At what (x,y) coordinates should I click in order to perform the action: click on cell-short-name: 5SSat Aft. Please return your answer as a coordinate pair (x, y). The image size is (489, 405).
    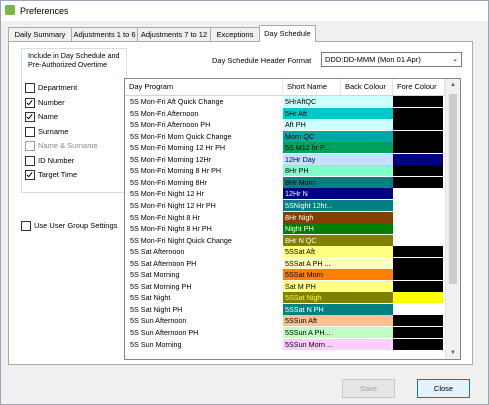
    Looking at the image, I should click on (312, 252).